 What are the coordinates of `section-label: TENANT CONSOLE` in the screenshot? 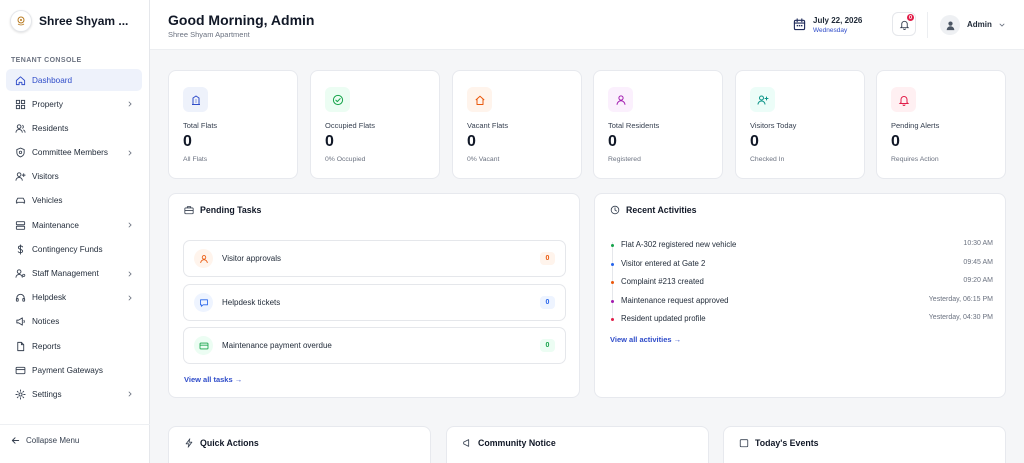 It's located at (46, 60).